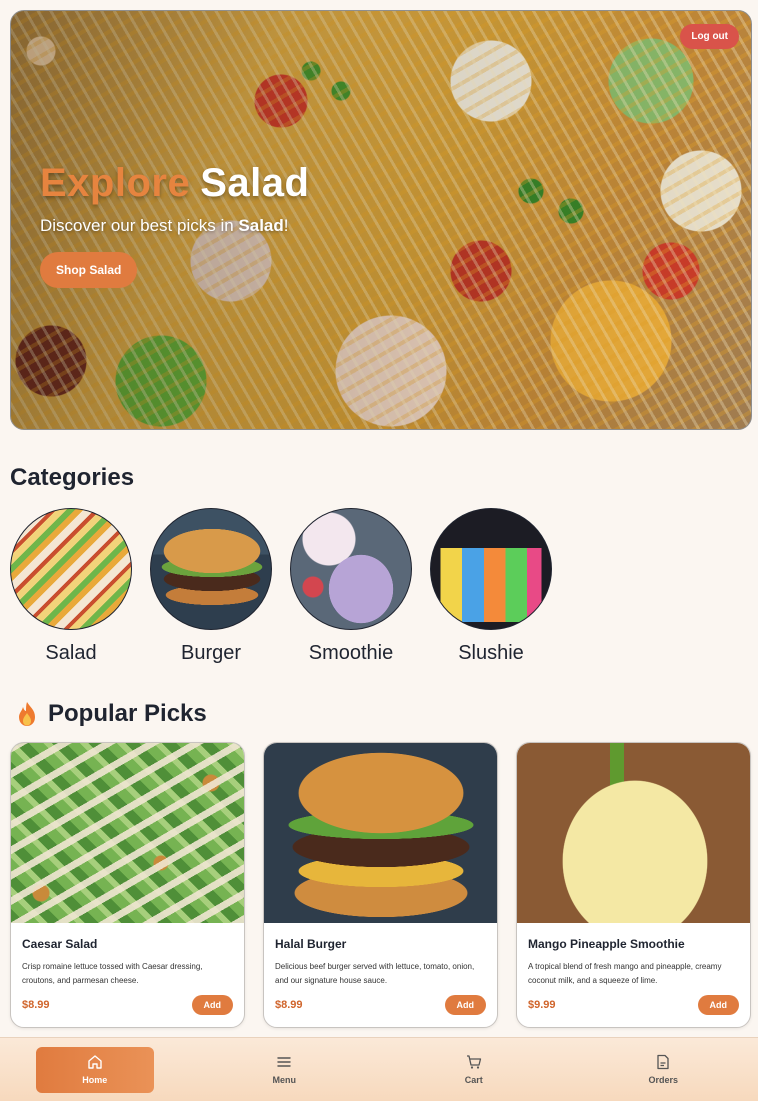 The height and width of the screenshot is (1101, 758). Describe the element at coordinates (663, 1080) in the screenshot. I see `nav-label: Orders` at that location.